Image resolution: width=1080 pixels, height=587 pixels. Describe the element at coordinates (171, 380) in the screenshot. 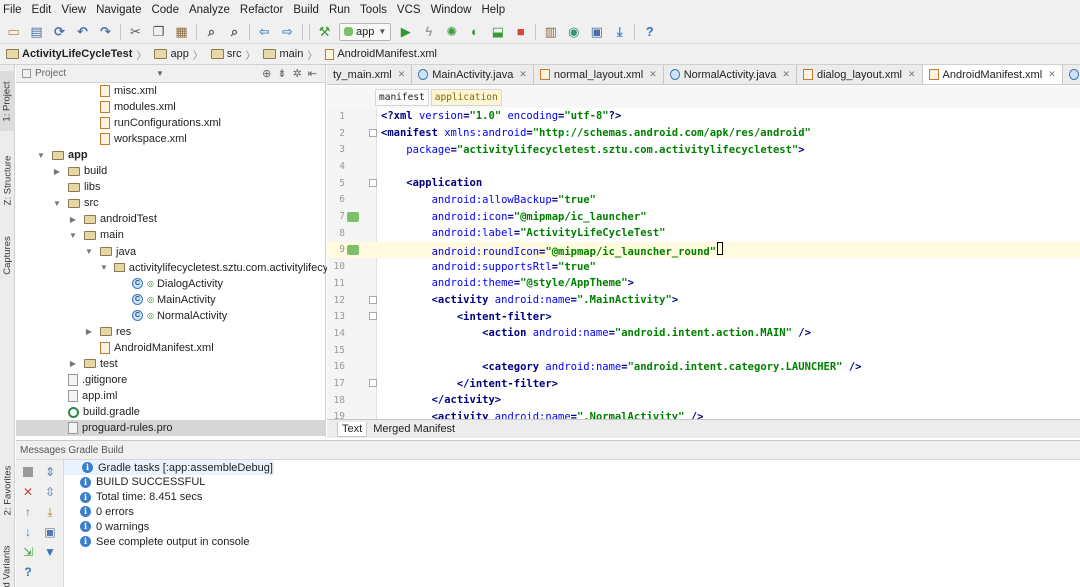

I see `tree-item: .gitignore` at that location.